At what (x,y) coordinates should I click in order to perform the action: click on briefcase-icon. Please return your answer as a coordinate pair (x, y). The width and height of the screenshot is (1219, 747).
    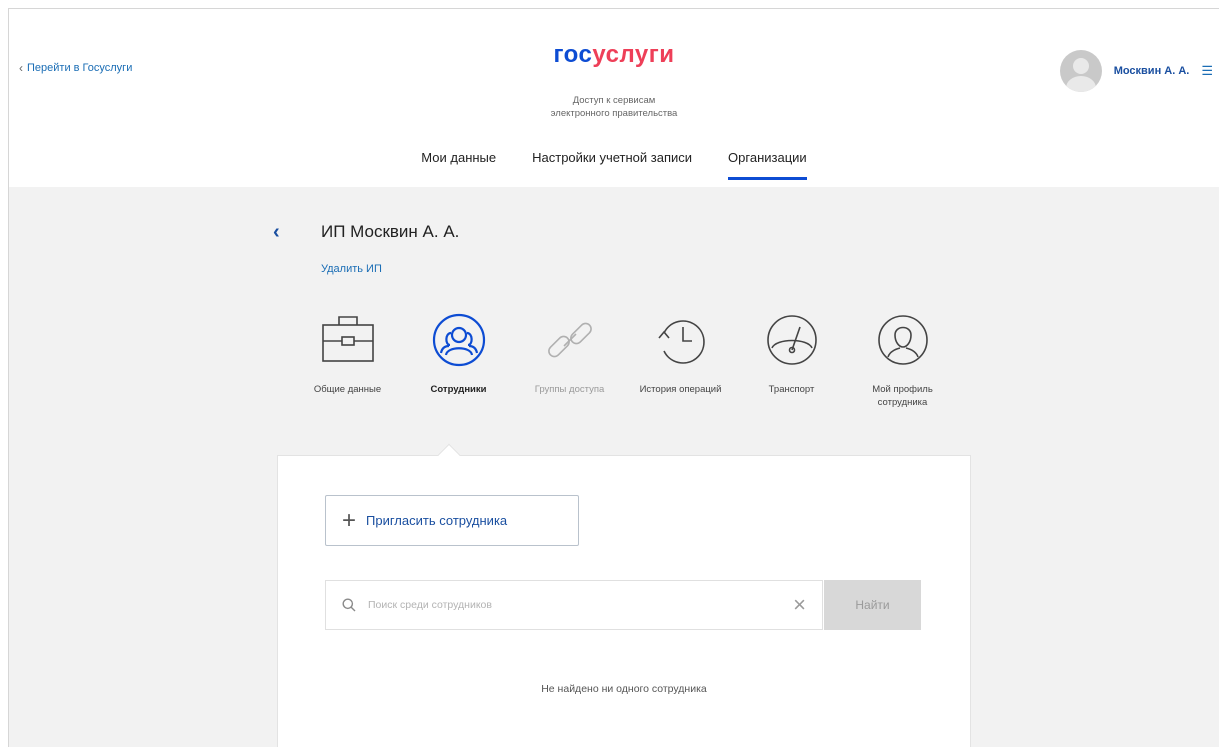
    Looking at the image, I should click on (347, 339).